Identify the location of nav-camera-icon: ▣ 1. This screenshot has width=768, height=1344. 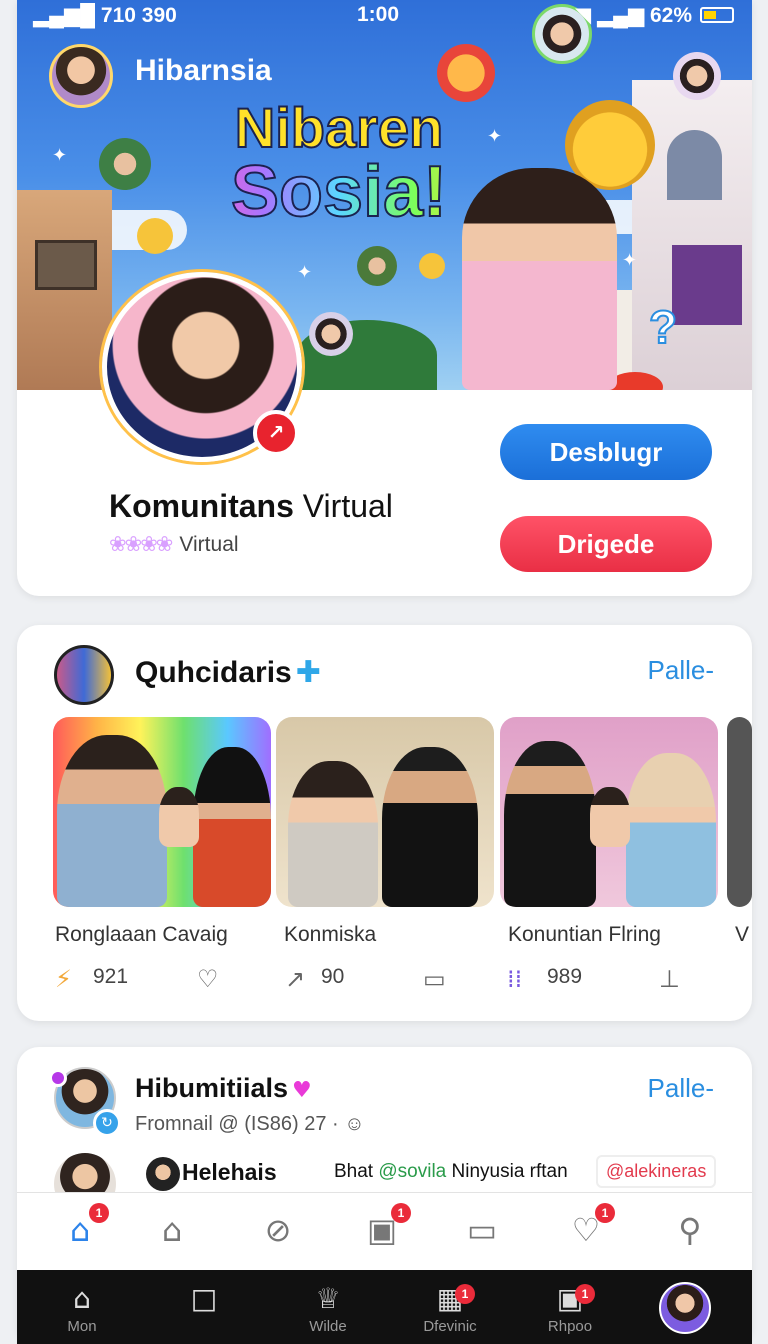
(384, 1229).